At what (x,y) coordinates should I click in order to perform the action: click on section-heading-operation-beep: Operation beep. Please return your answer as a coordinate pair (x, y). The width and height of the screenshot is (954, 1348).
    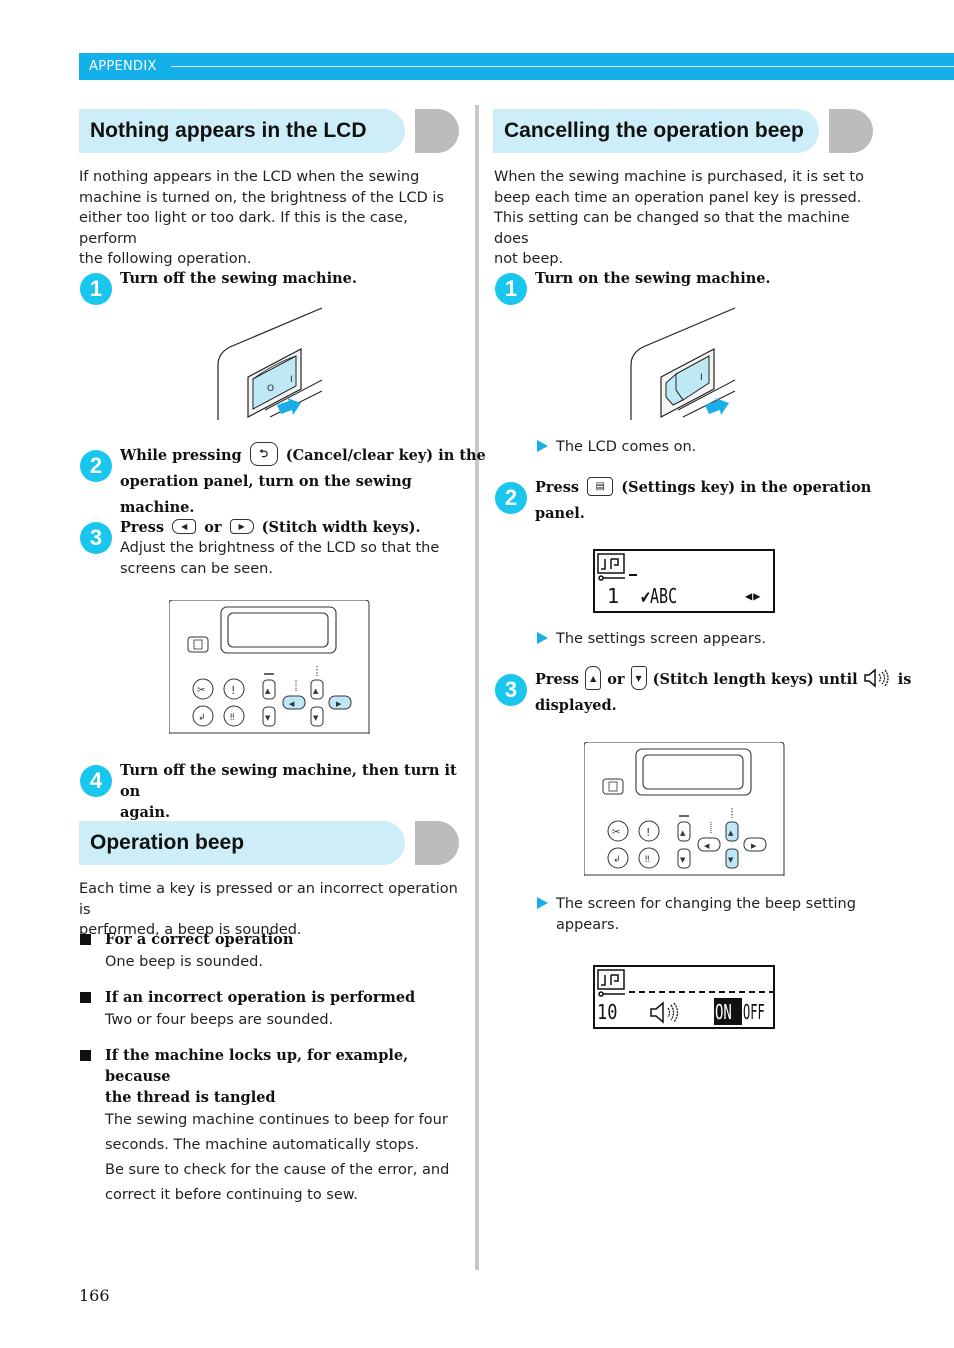
    Looking at the image, I should click on (269, 843).